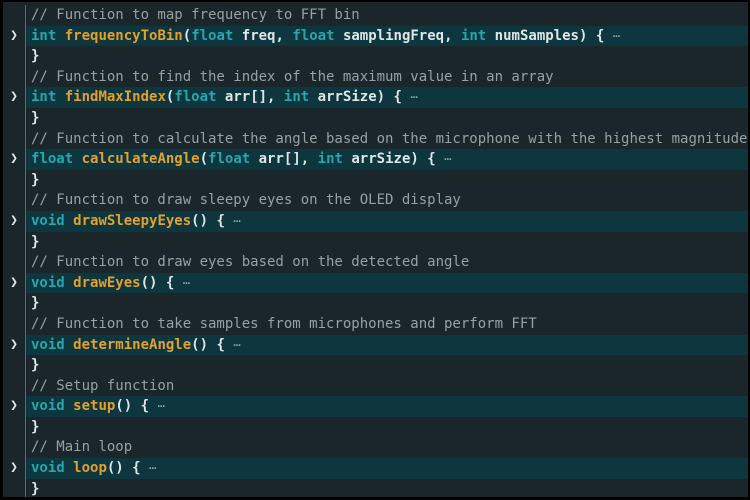 The width and height of the screenshot is (750, 500). I want to click on token-fn: calculateAngle, so click(140, 159).